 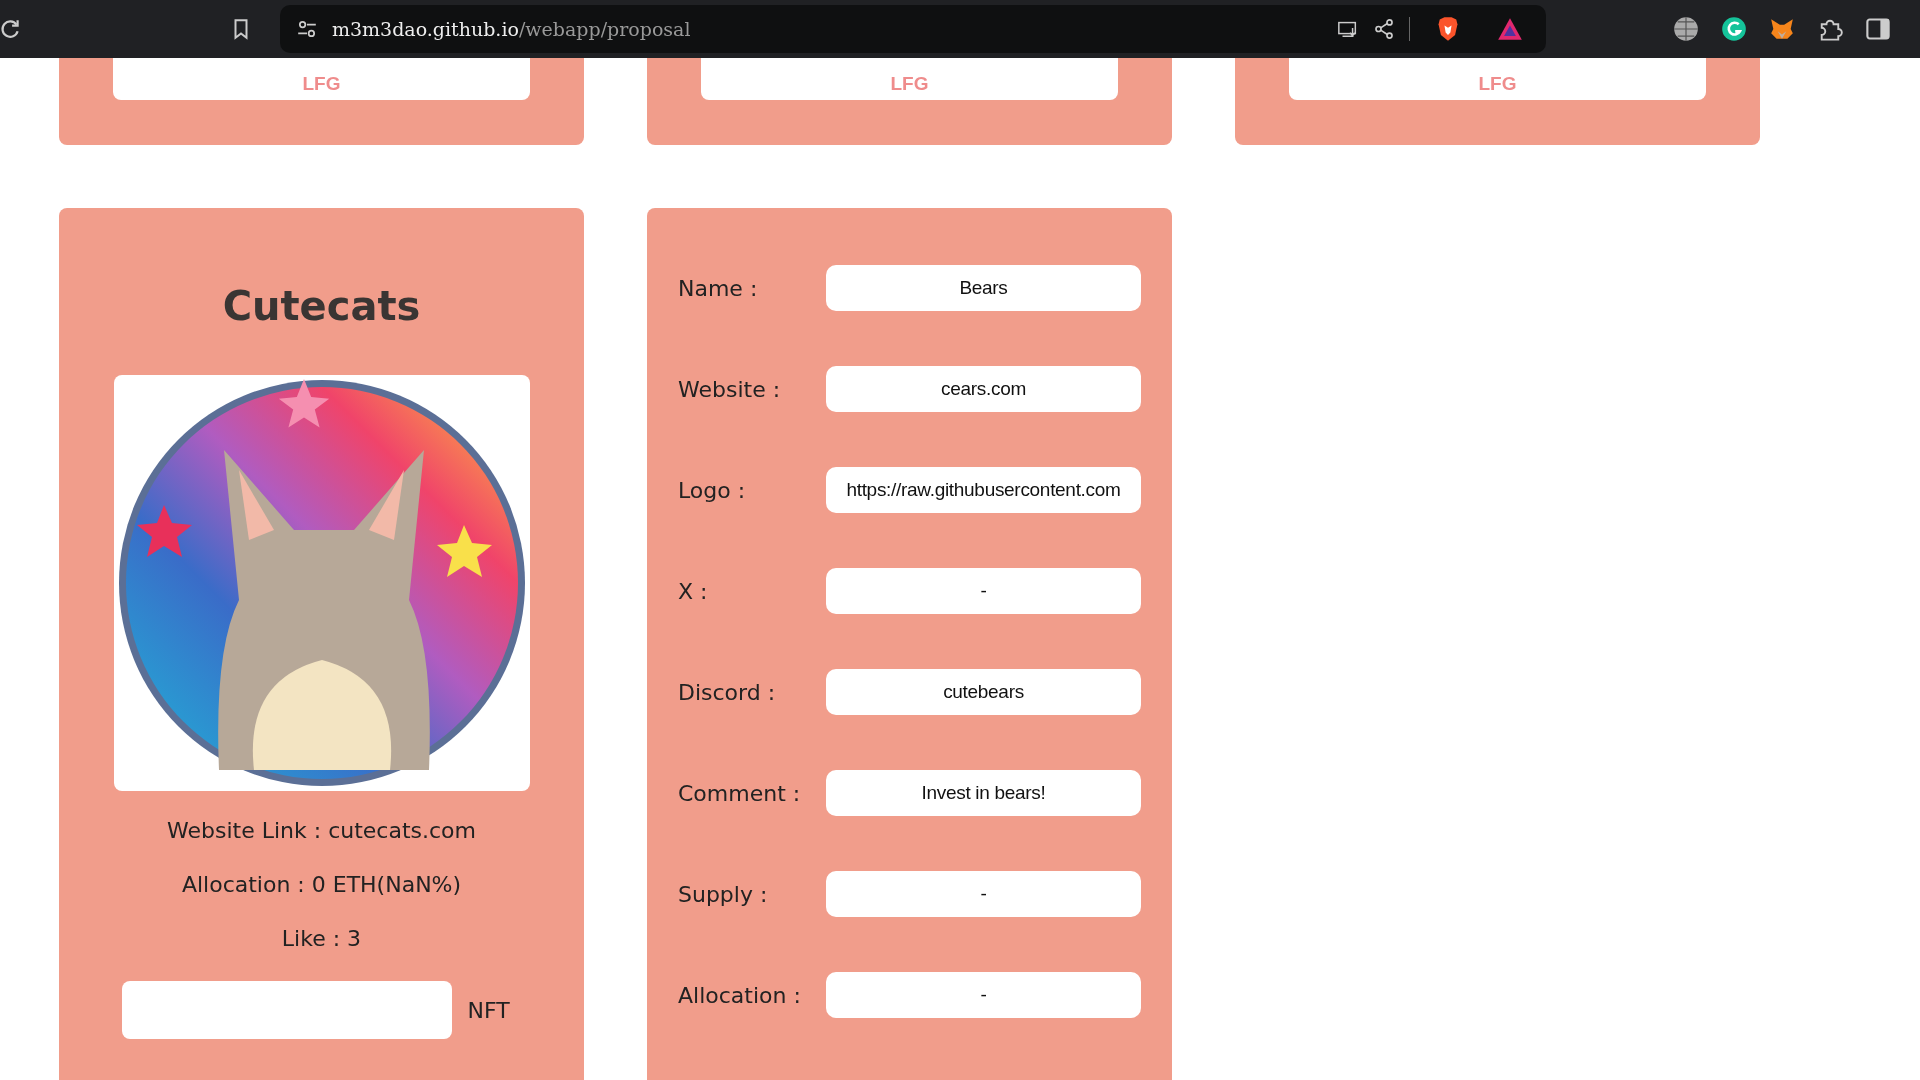 What do you see at coordinates (727, 692) in the screenshot?
I see `field-label: Discord :` at bounding box center [727, 692].